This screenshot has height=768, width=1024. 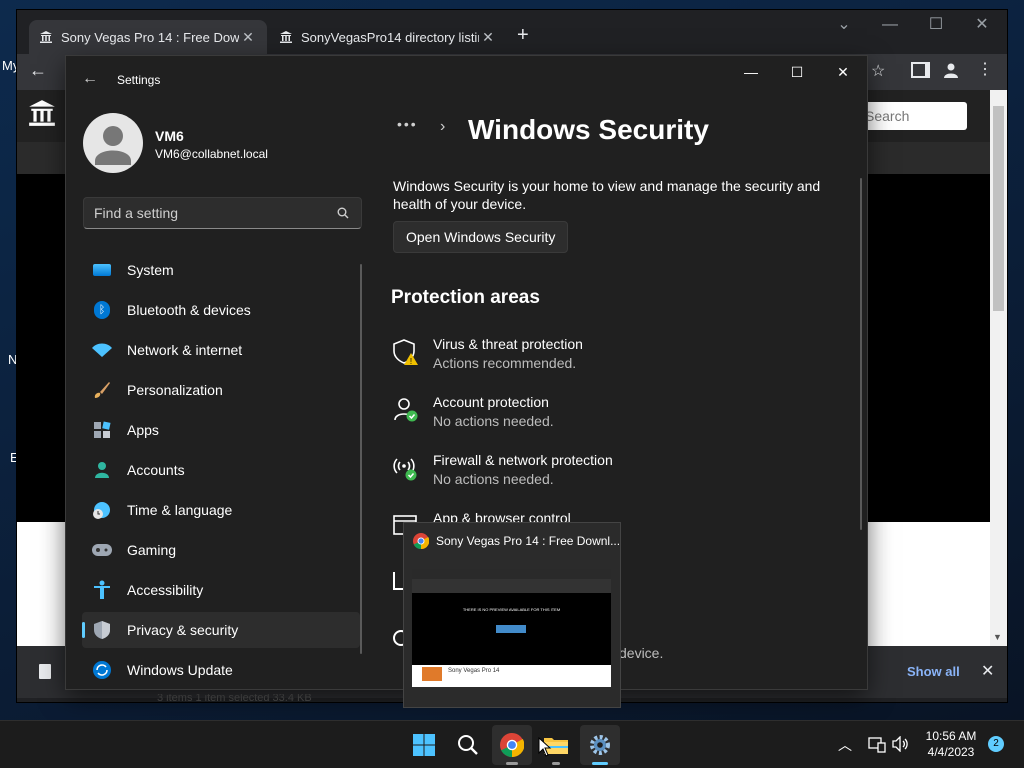 I want to click on tab-label: SonyVegasPro14 directory listing, so click(x=390, y=37).